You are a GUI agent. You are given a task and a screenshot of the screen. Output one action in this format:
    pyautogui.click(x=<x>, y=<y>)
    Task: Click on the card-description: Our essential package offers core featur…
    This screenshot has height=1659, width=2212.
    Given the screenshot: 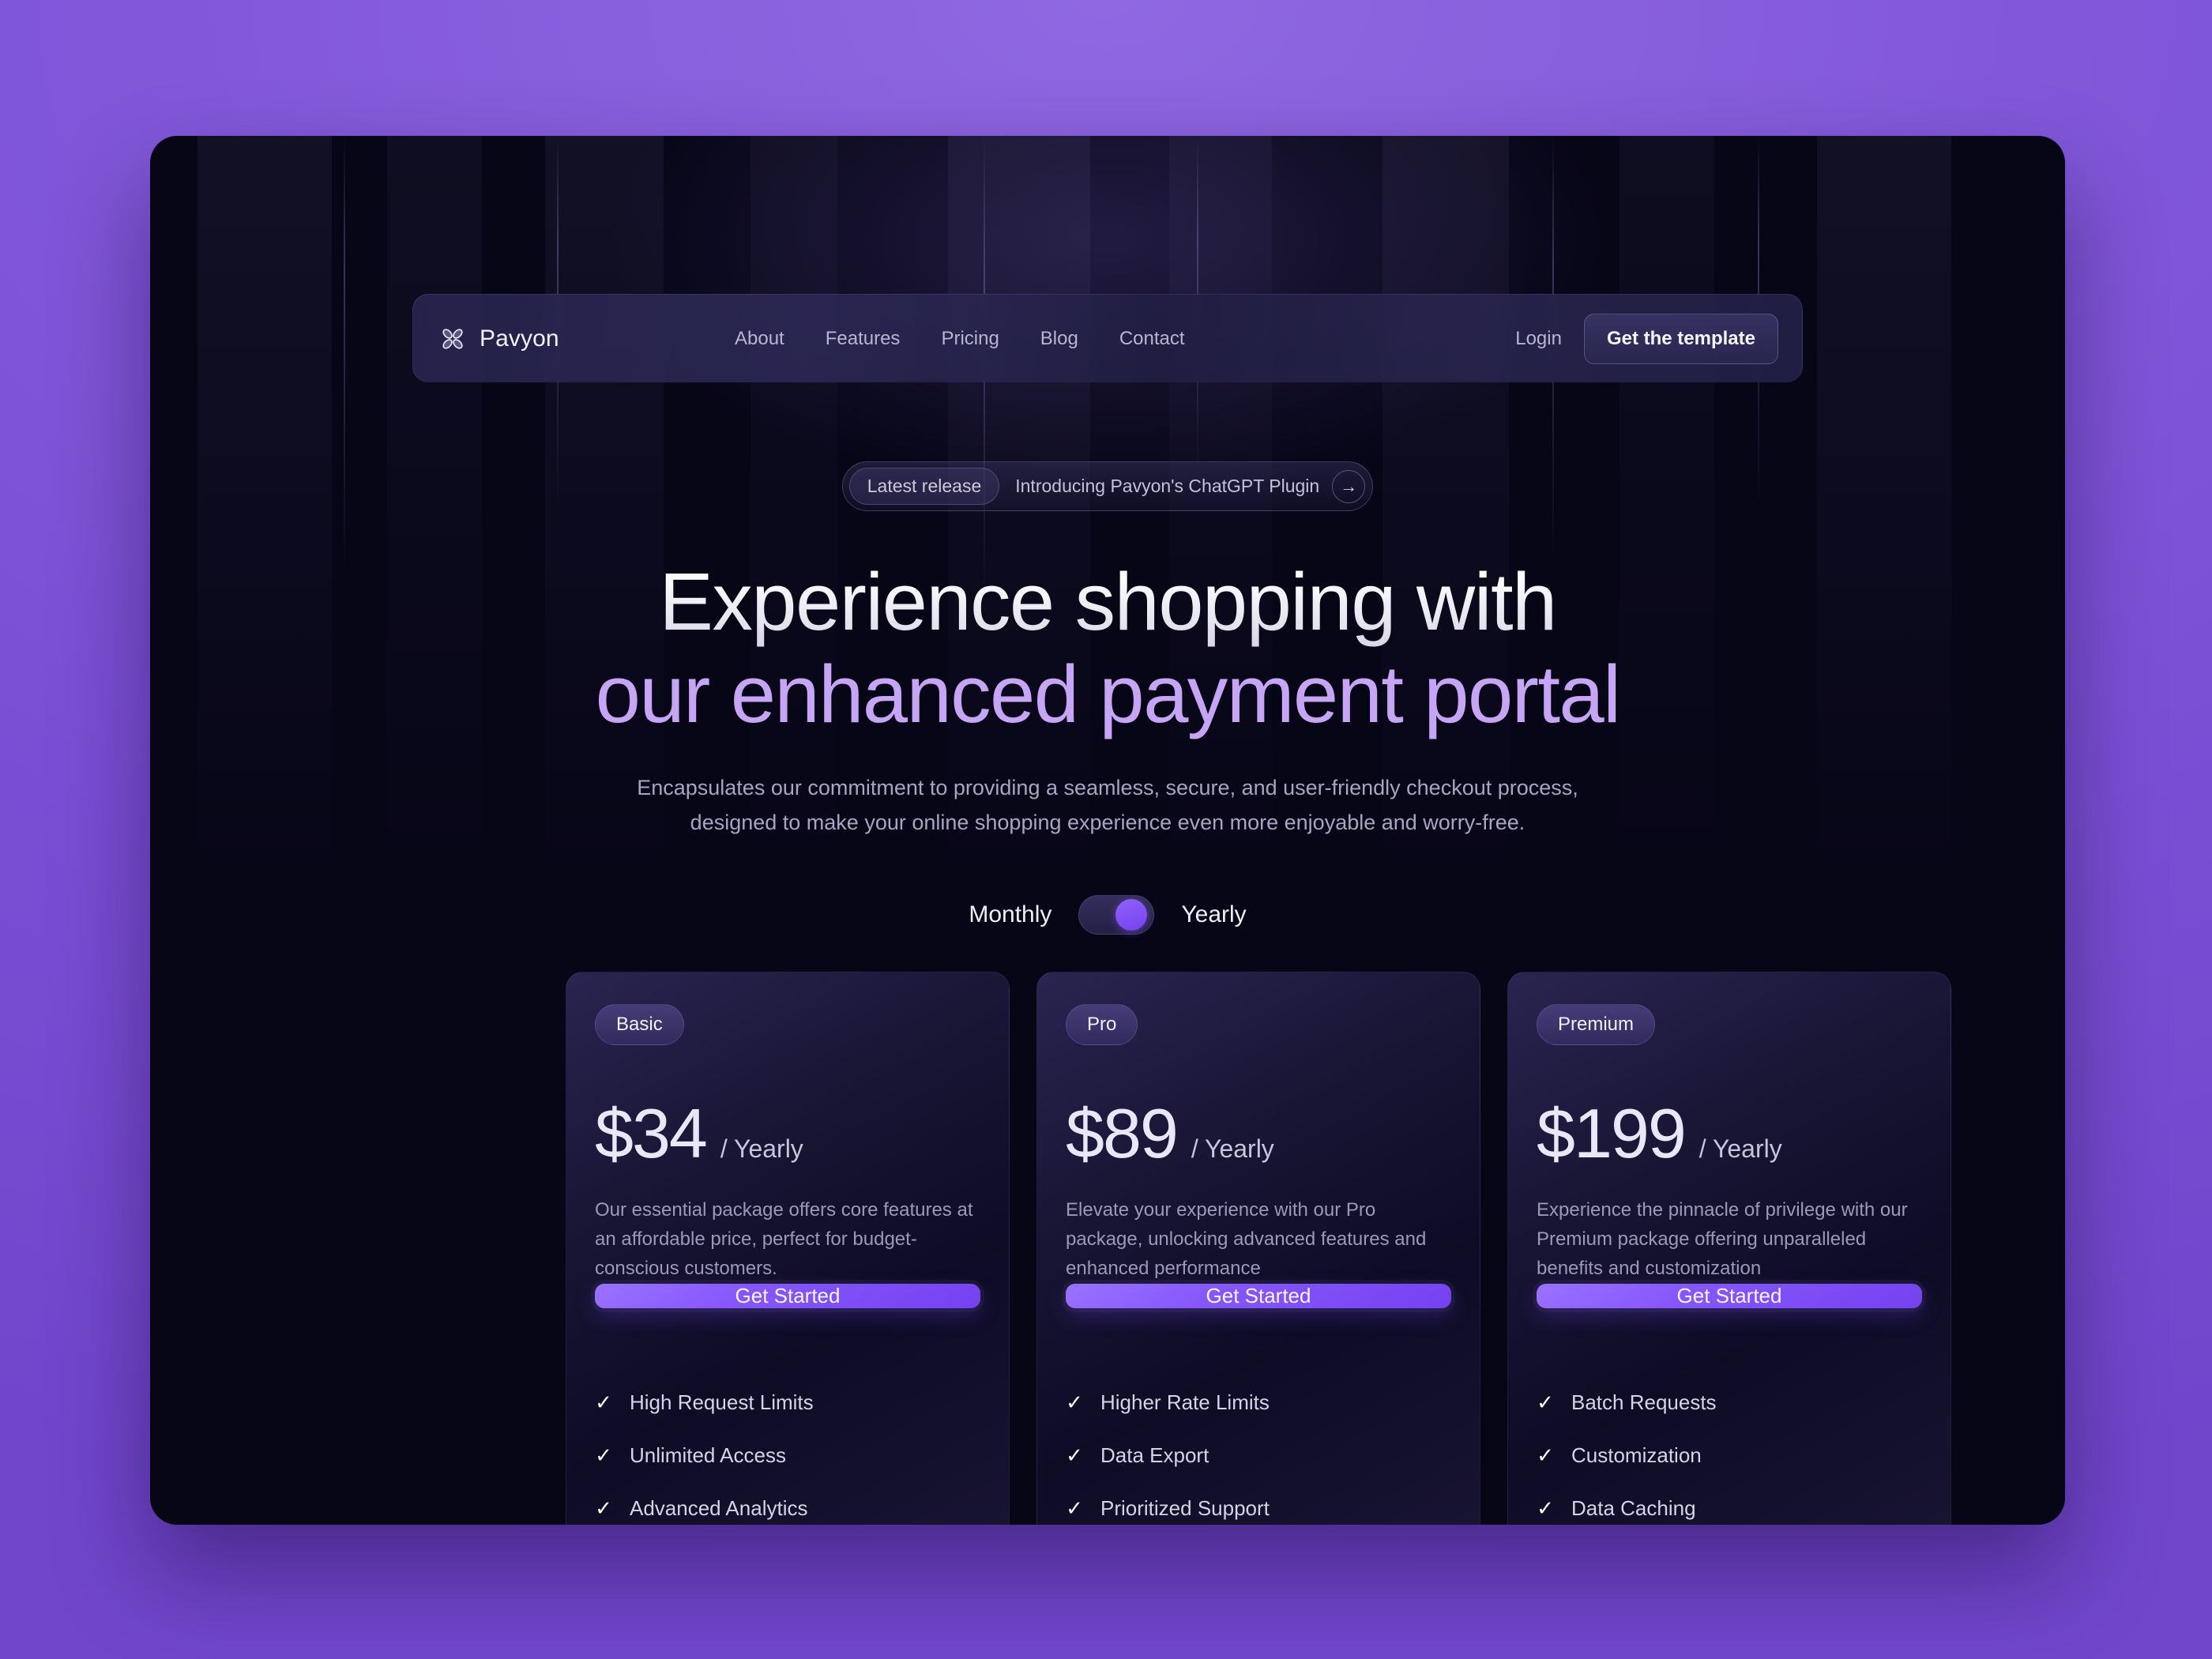 What is the action you would take?
    pyautogui.click(x=784, y=1239)
    